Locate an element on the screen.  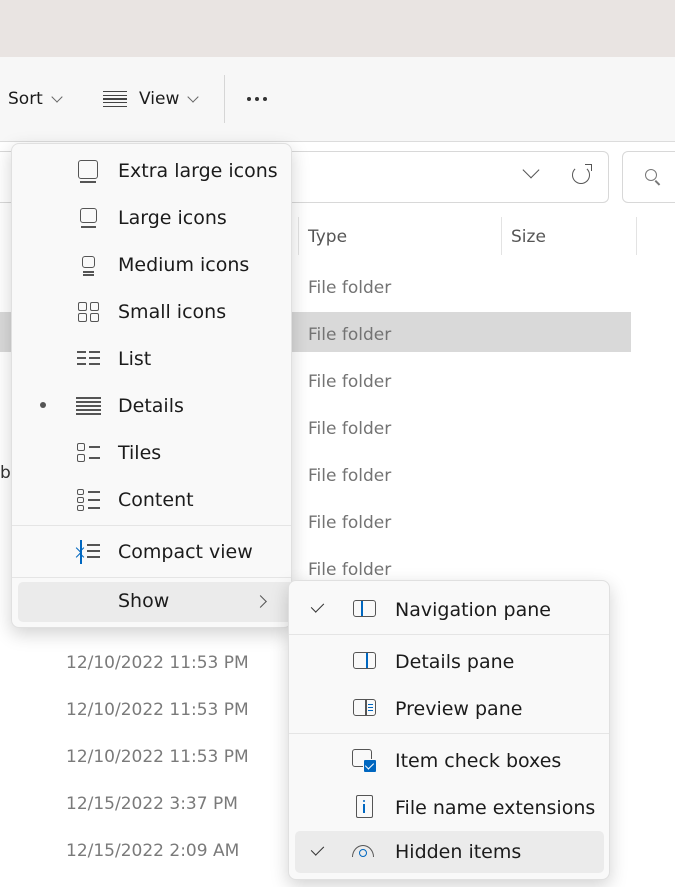
content-icon is located at coordinates (88, 500).